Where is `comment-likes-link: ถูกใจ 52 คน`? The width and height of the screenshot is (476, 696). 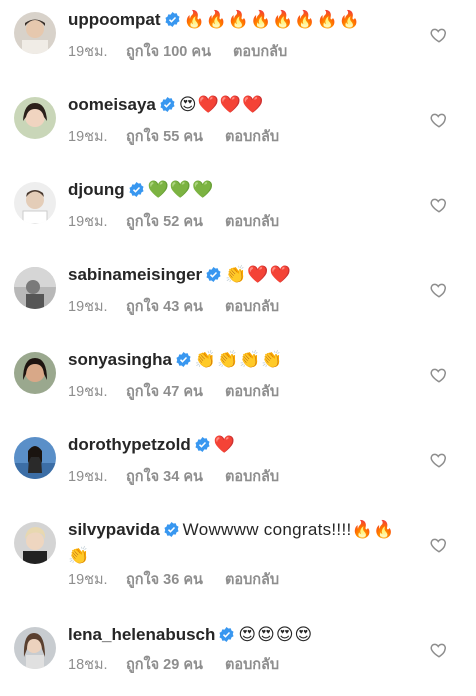
comment-likes-link: ถูกใจ 52 คน is located at coordinates (164, 222).